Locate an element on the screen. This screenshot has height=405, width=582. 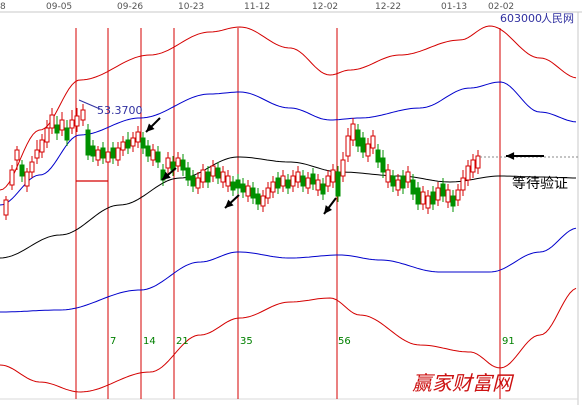
count-label: 91 is located at coordinates (508, 341).